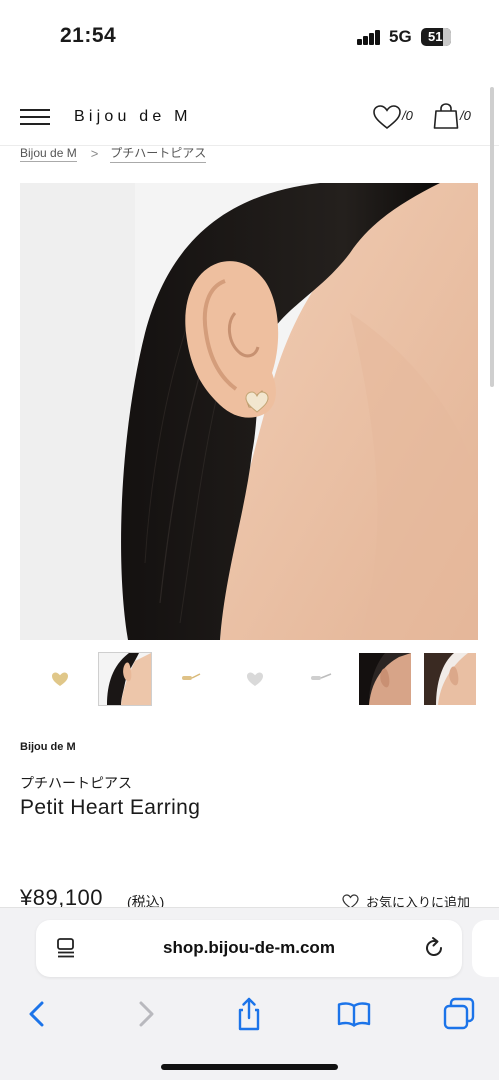 This screenshot has height=1080, width=499. What do you see at coordinates (48, 747) in the screenshot?
I see `product-brand: Bijou de M` at bounding box center [48, 747].